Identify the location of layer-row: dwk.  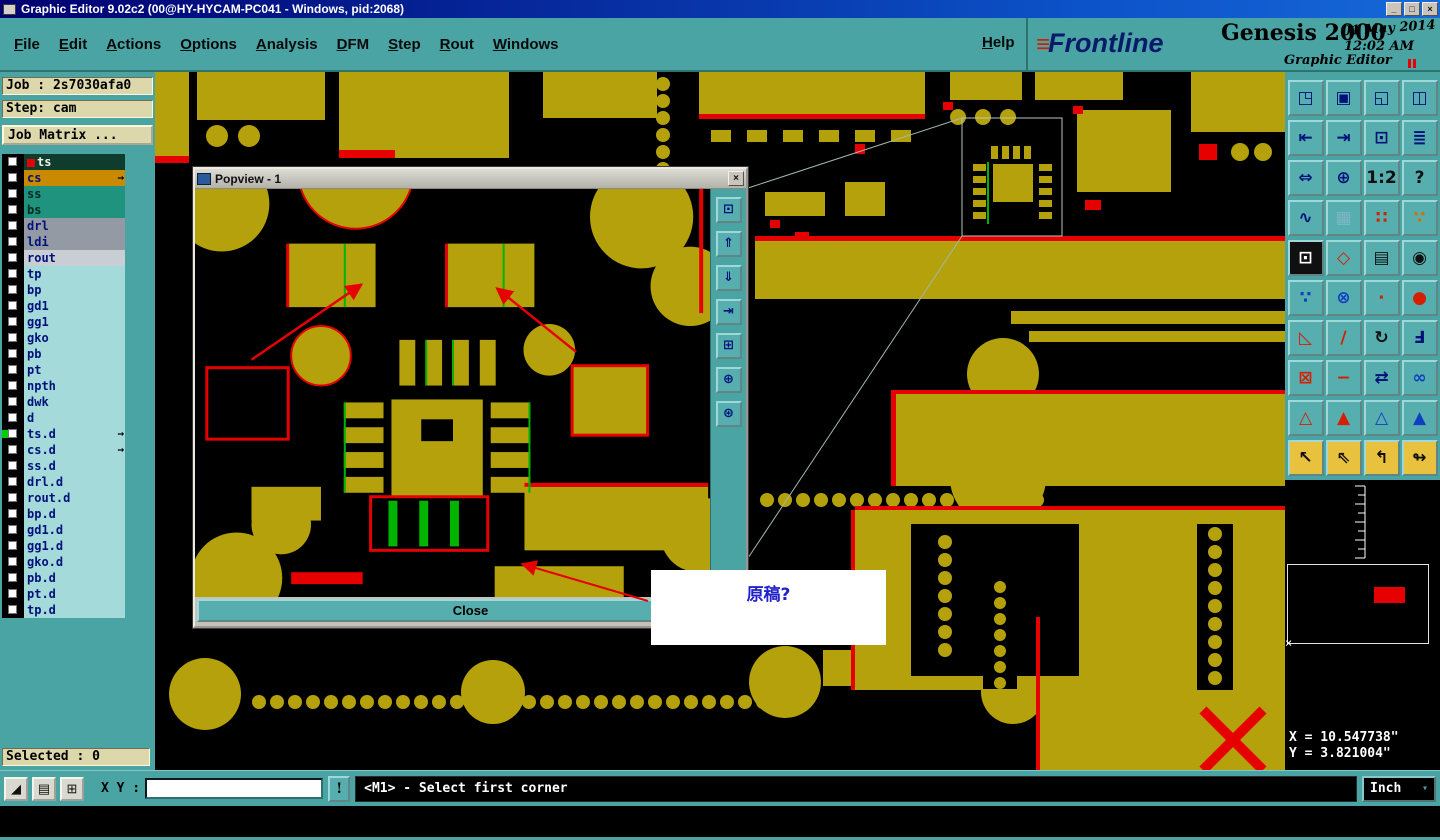
(63, 402).